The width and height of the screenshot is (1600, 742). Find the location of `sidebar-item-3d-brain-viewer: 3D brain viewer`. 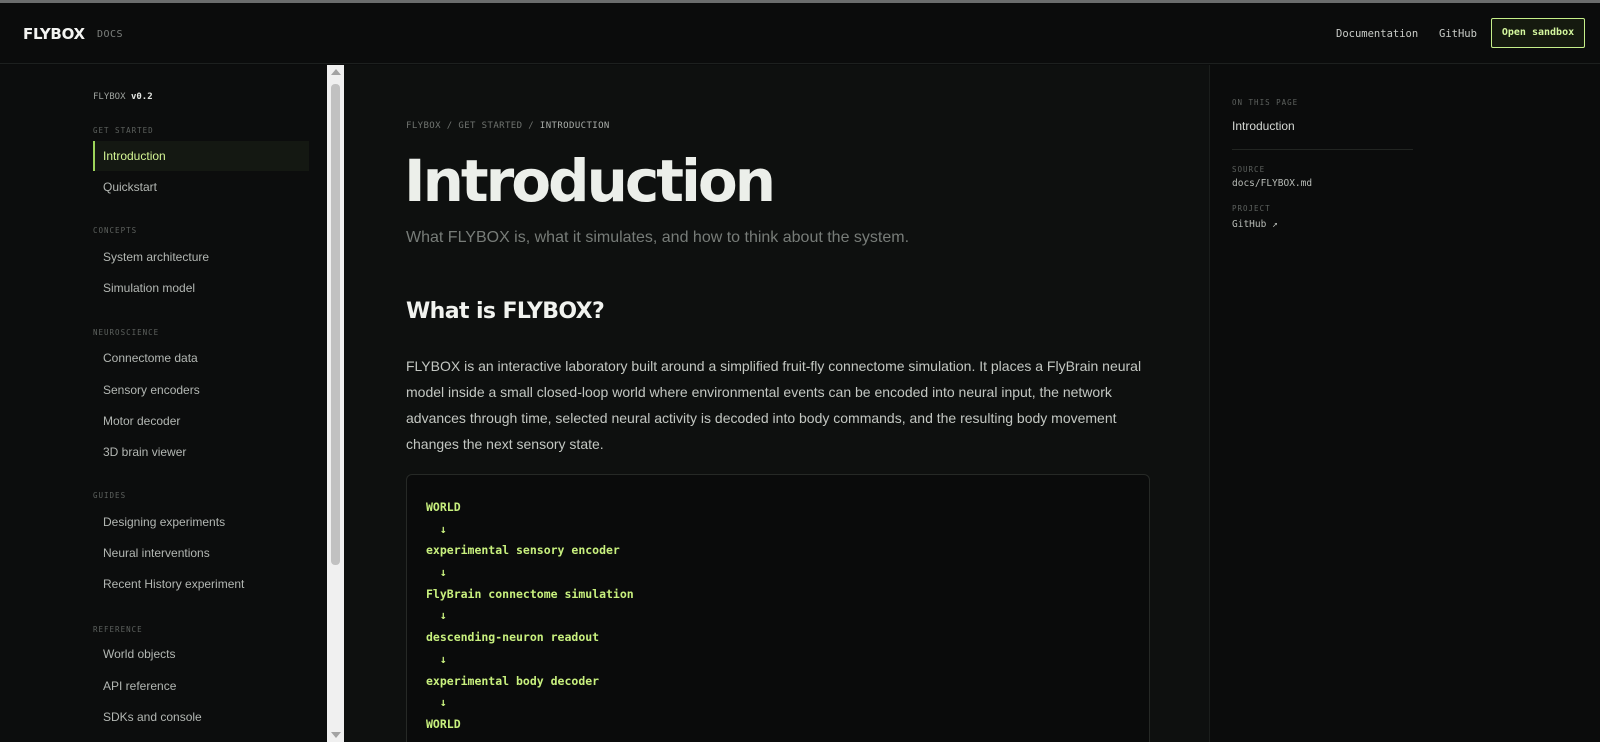

sidebar-item-3d-brain-viewer: 3D brain viewer is located at coordinates (201, 452).